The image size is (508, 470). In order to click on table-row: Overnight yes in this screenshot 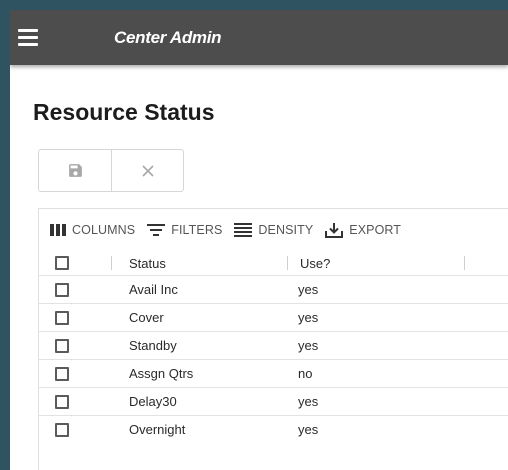, I will do `click(273, 429)`.